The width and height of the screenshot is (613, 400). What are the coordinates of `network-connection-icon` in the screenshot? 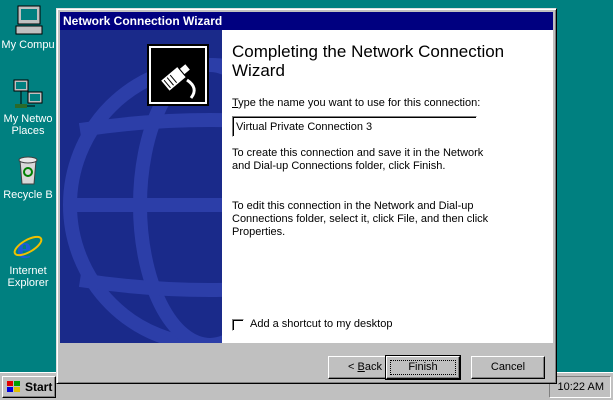 It's located at (178, 75).